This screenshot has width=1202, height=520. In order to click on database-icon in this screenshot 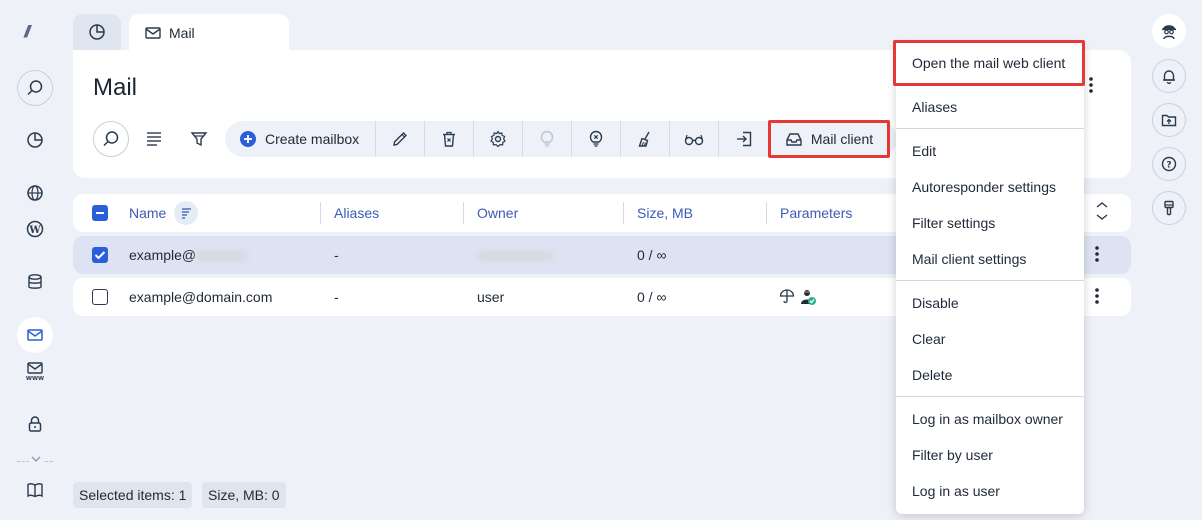, I will do `click(35, 282)`.